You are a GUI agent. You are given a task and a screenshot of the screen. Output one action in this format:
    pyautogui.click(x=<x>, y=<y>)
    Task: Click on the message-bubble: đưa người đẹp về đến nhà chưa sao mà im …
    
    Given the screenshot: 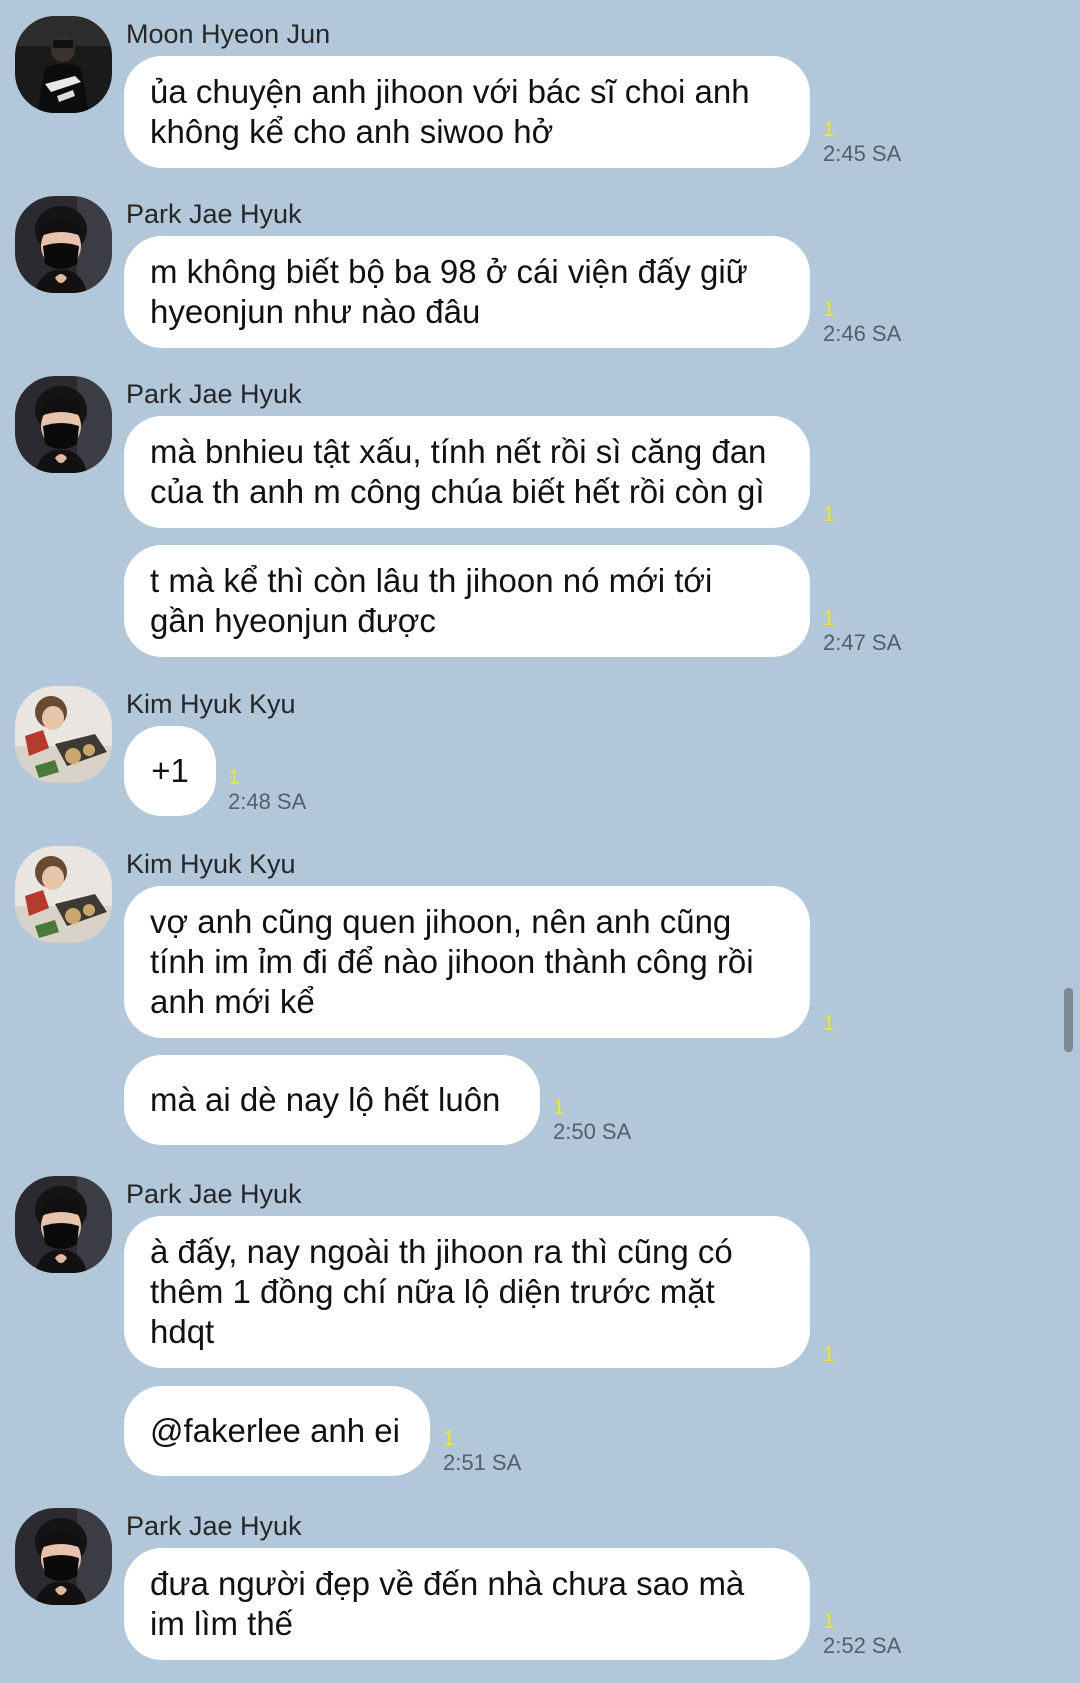 What is the action you would take?
    pyautogui.click(x=467, y=1604)
    